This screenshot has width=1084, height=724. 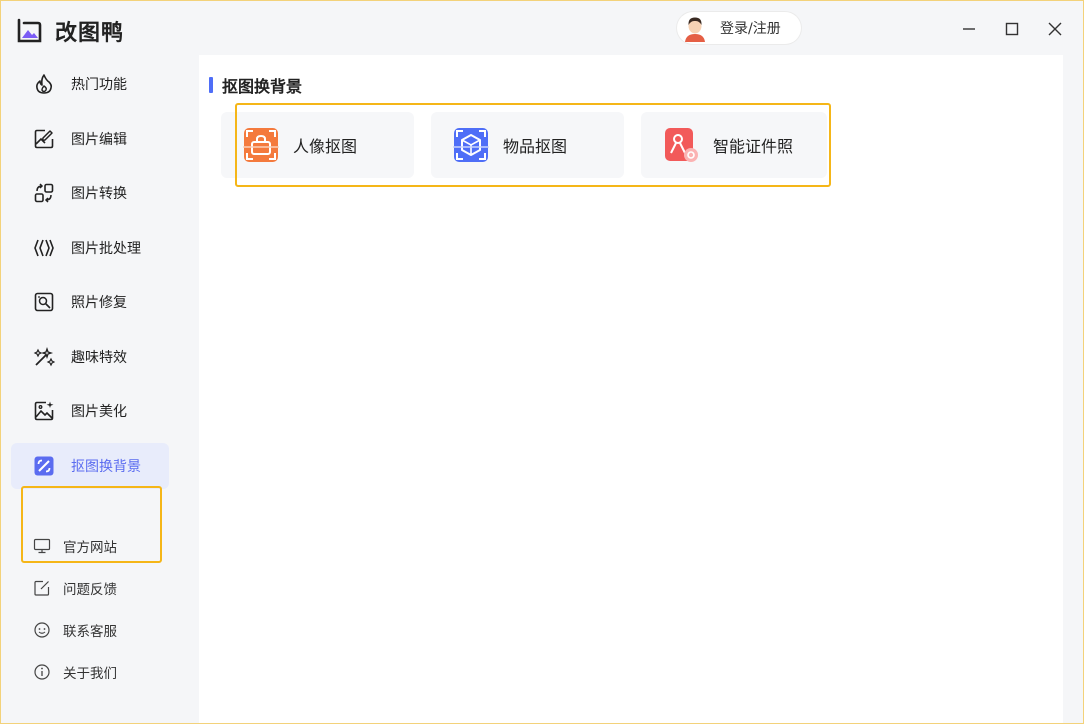 I want to click on sidebar-item-label: 图片美化, so click(x=99, y=412).